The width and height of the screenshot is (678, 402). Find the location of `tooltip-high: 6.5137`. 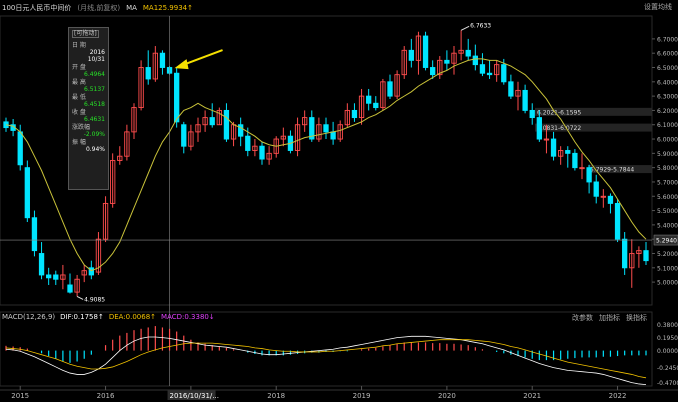

tooltip-high: 6.5137 is located at coordinates (94, 89).